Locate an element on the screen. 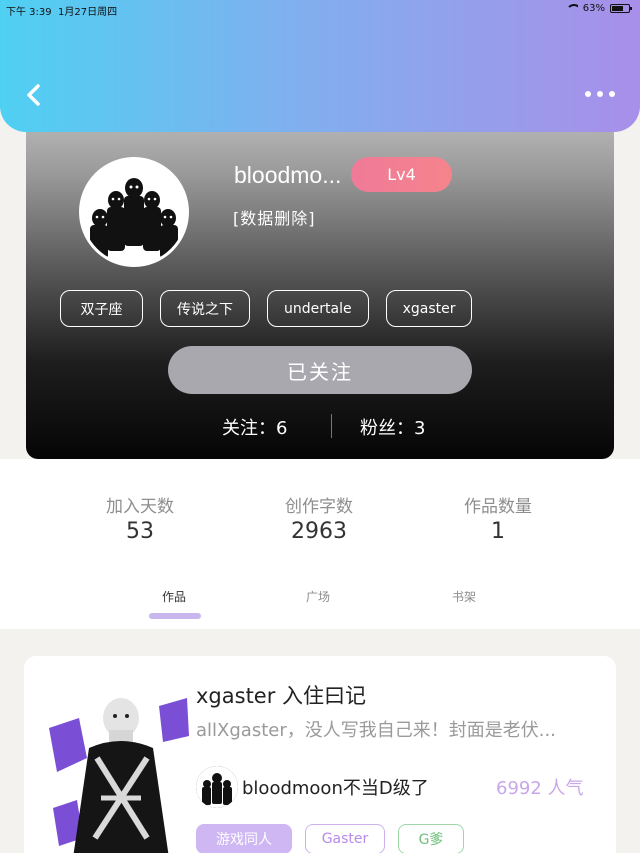 The height and width of the screenshot is (853, 640). tab-plaza: 广场 is located at coordinates (318, 596).